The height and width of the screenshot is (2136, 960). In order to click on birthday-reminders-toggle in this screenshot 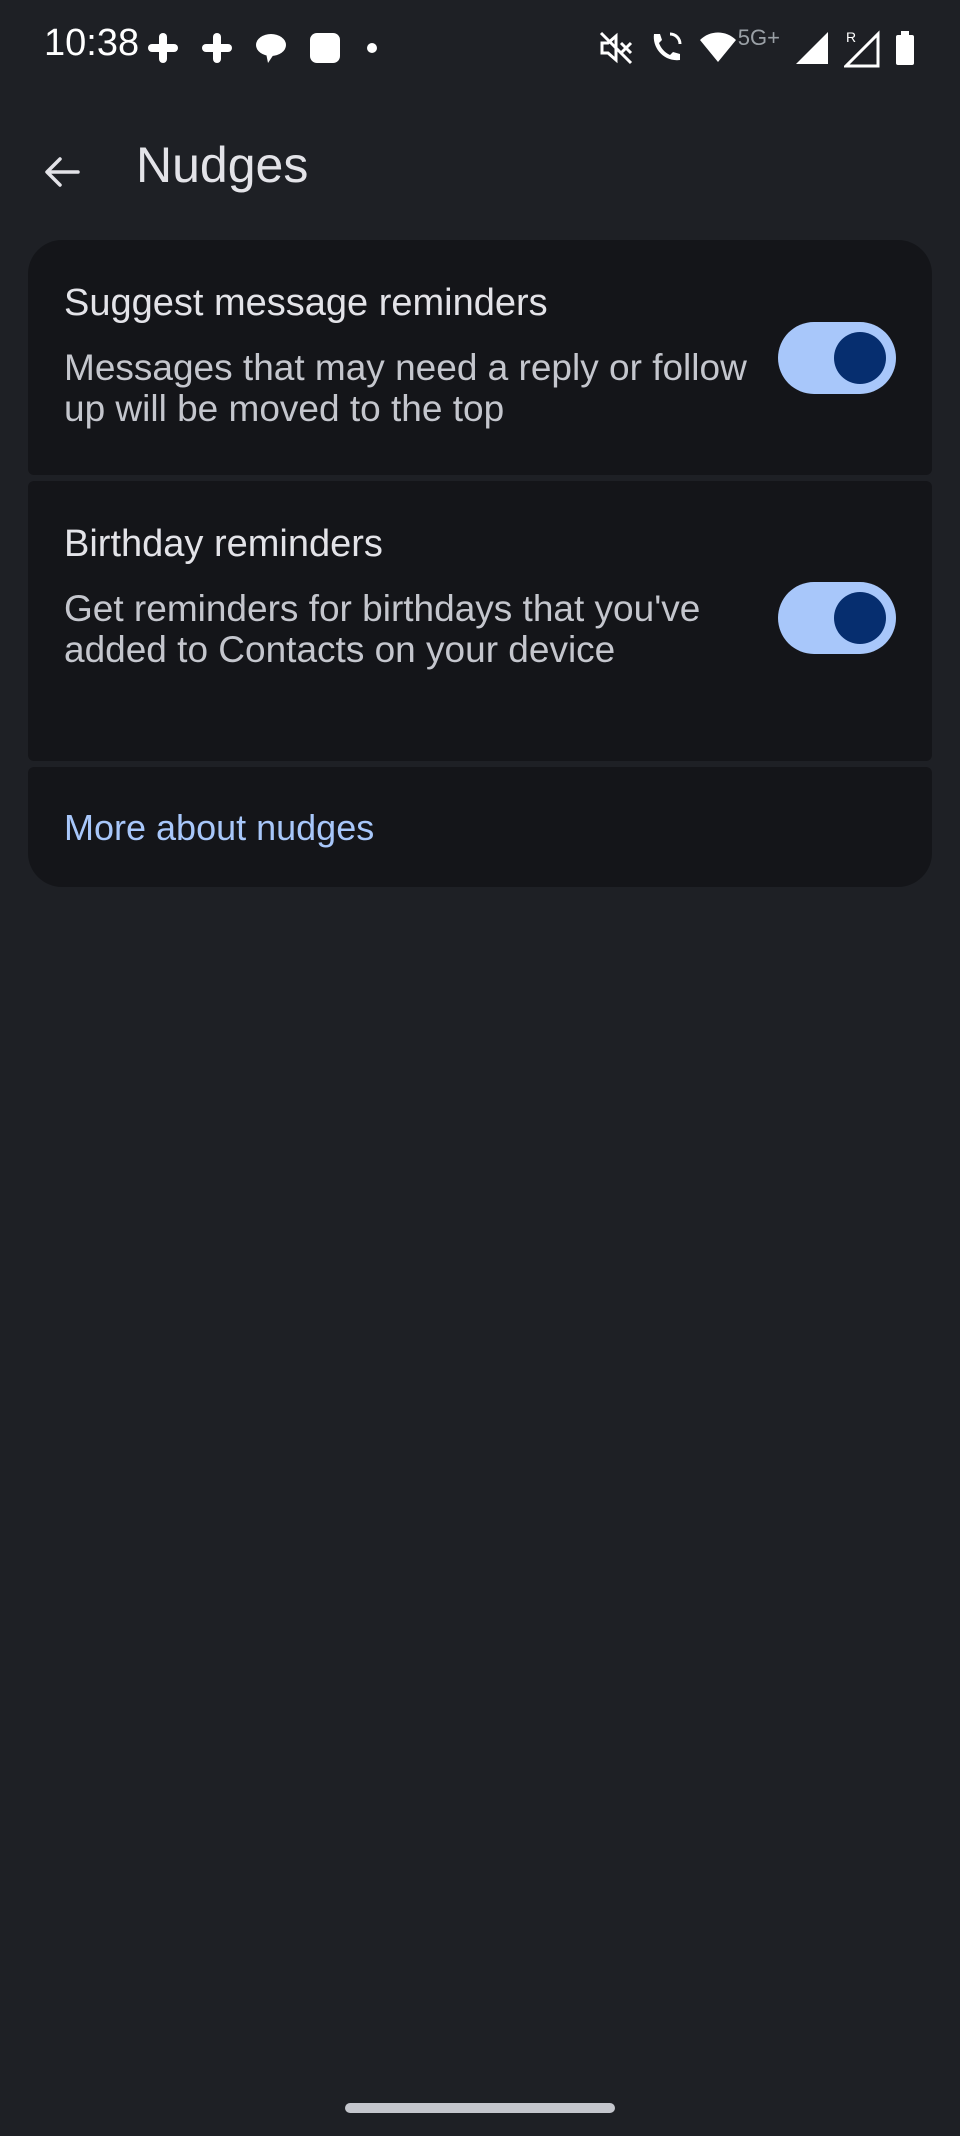, I will do `click(837, 618)`.